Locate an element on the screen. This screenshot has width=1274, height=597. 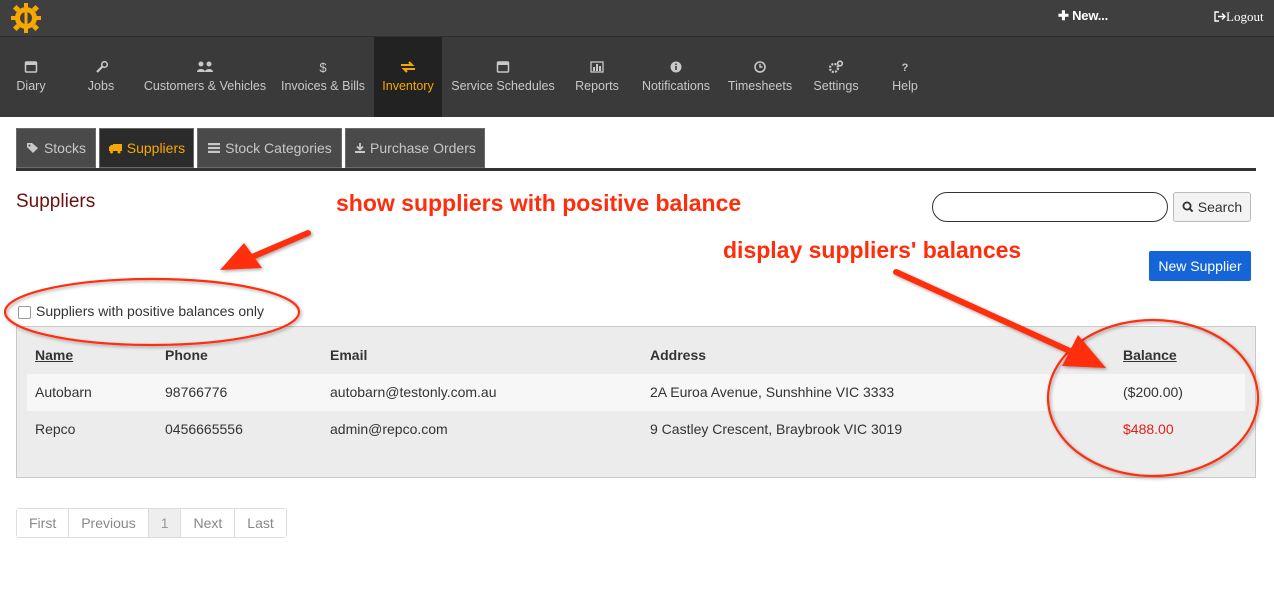
nav-diary: Diary is located at coordinates (31, 77).